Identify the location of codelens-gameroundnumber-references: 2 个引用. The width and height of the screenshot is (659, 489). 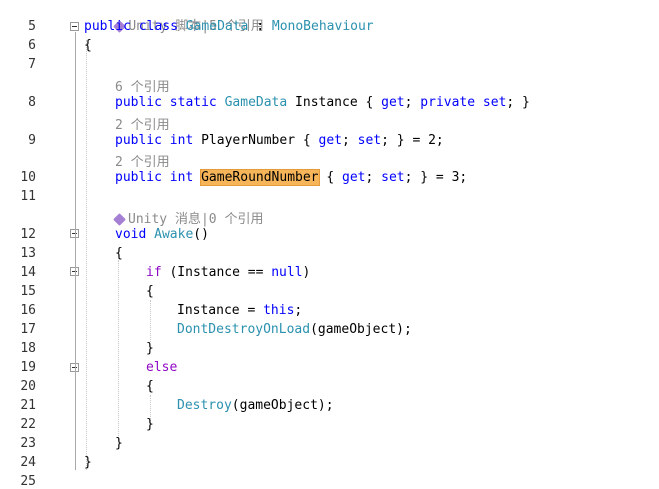
(142, 160).